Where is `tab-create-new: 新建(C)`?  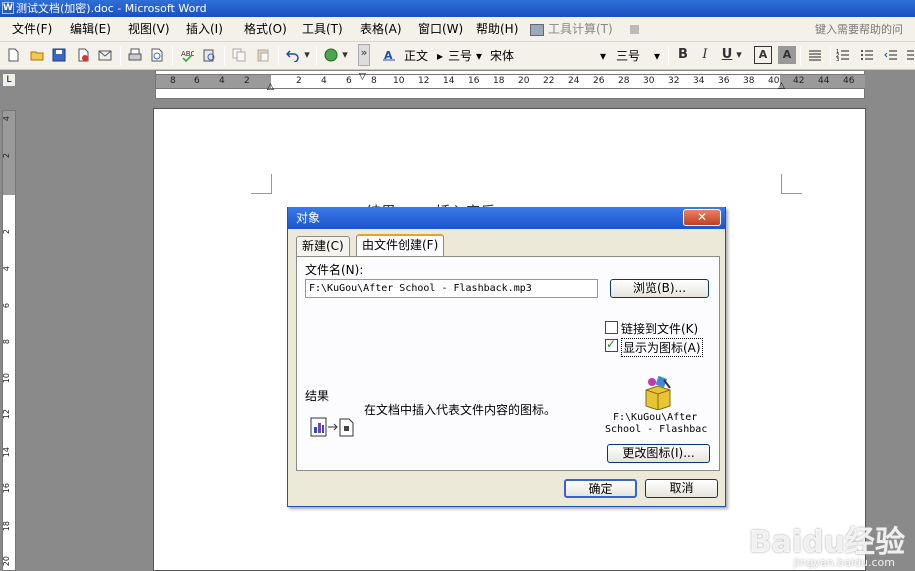 tab-create-new: 新建(C) is located at coordinates (323, 246).